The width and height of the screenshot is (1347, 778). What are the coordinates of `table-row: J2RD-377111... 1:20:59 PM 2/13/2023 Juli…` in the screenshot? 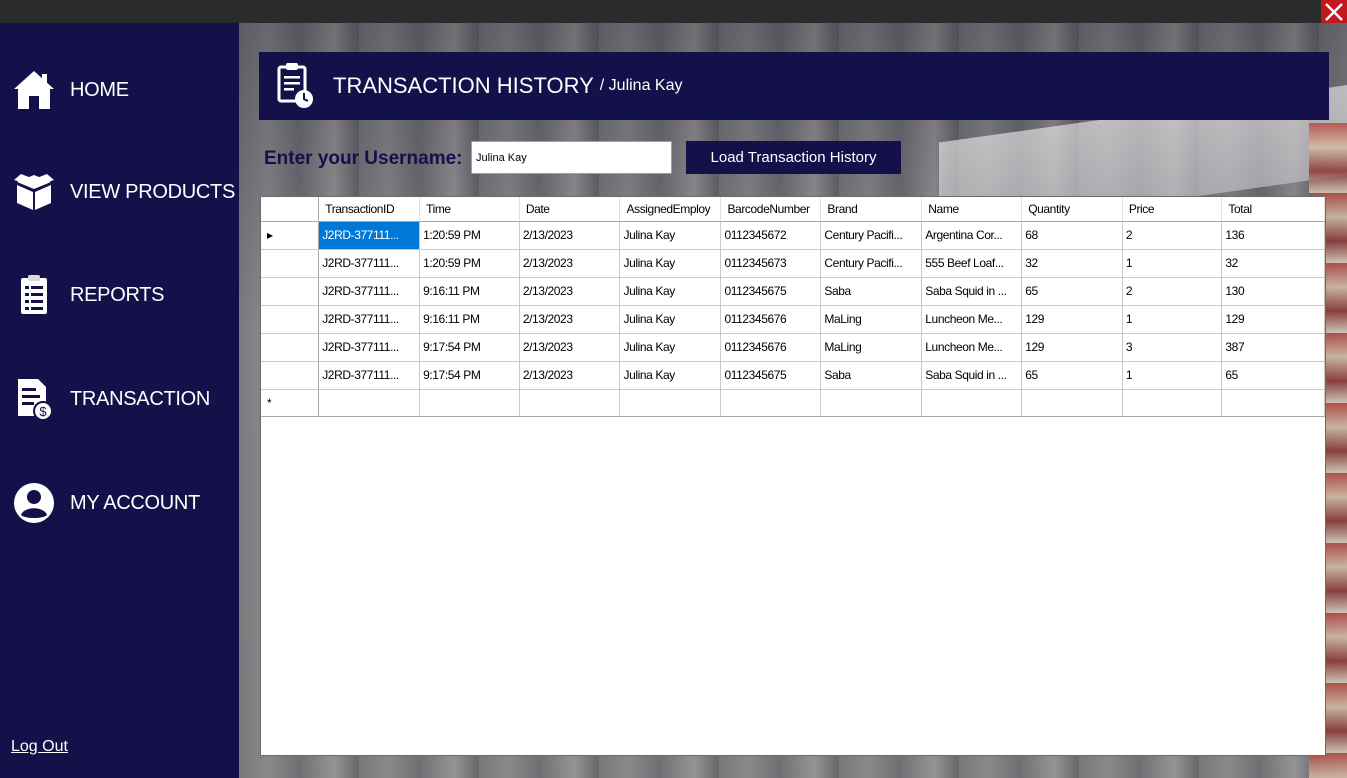 It's located at (793, 263).